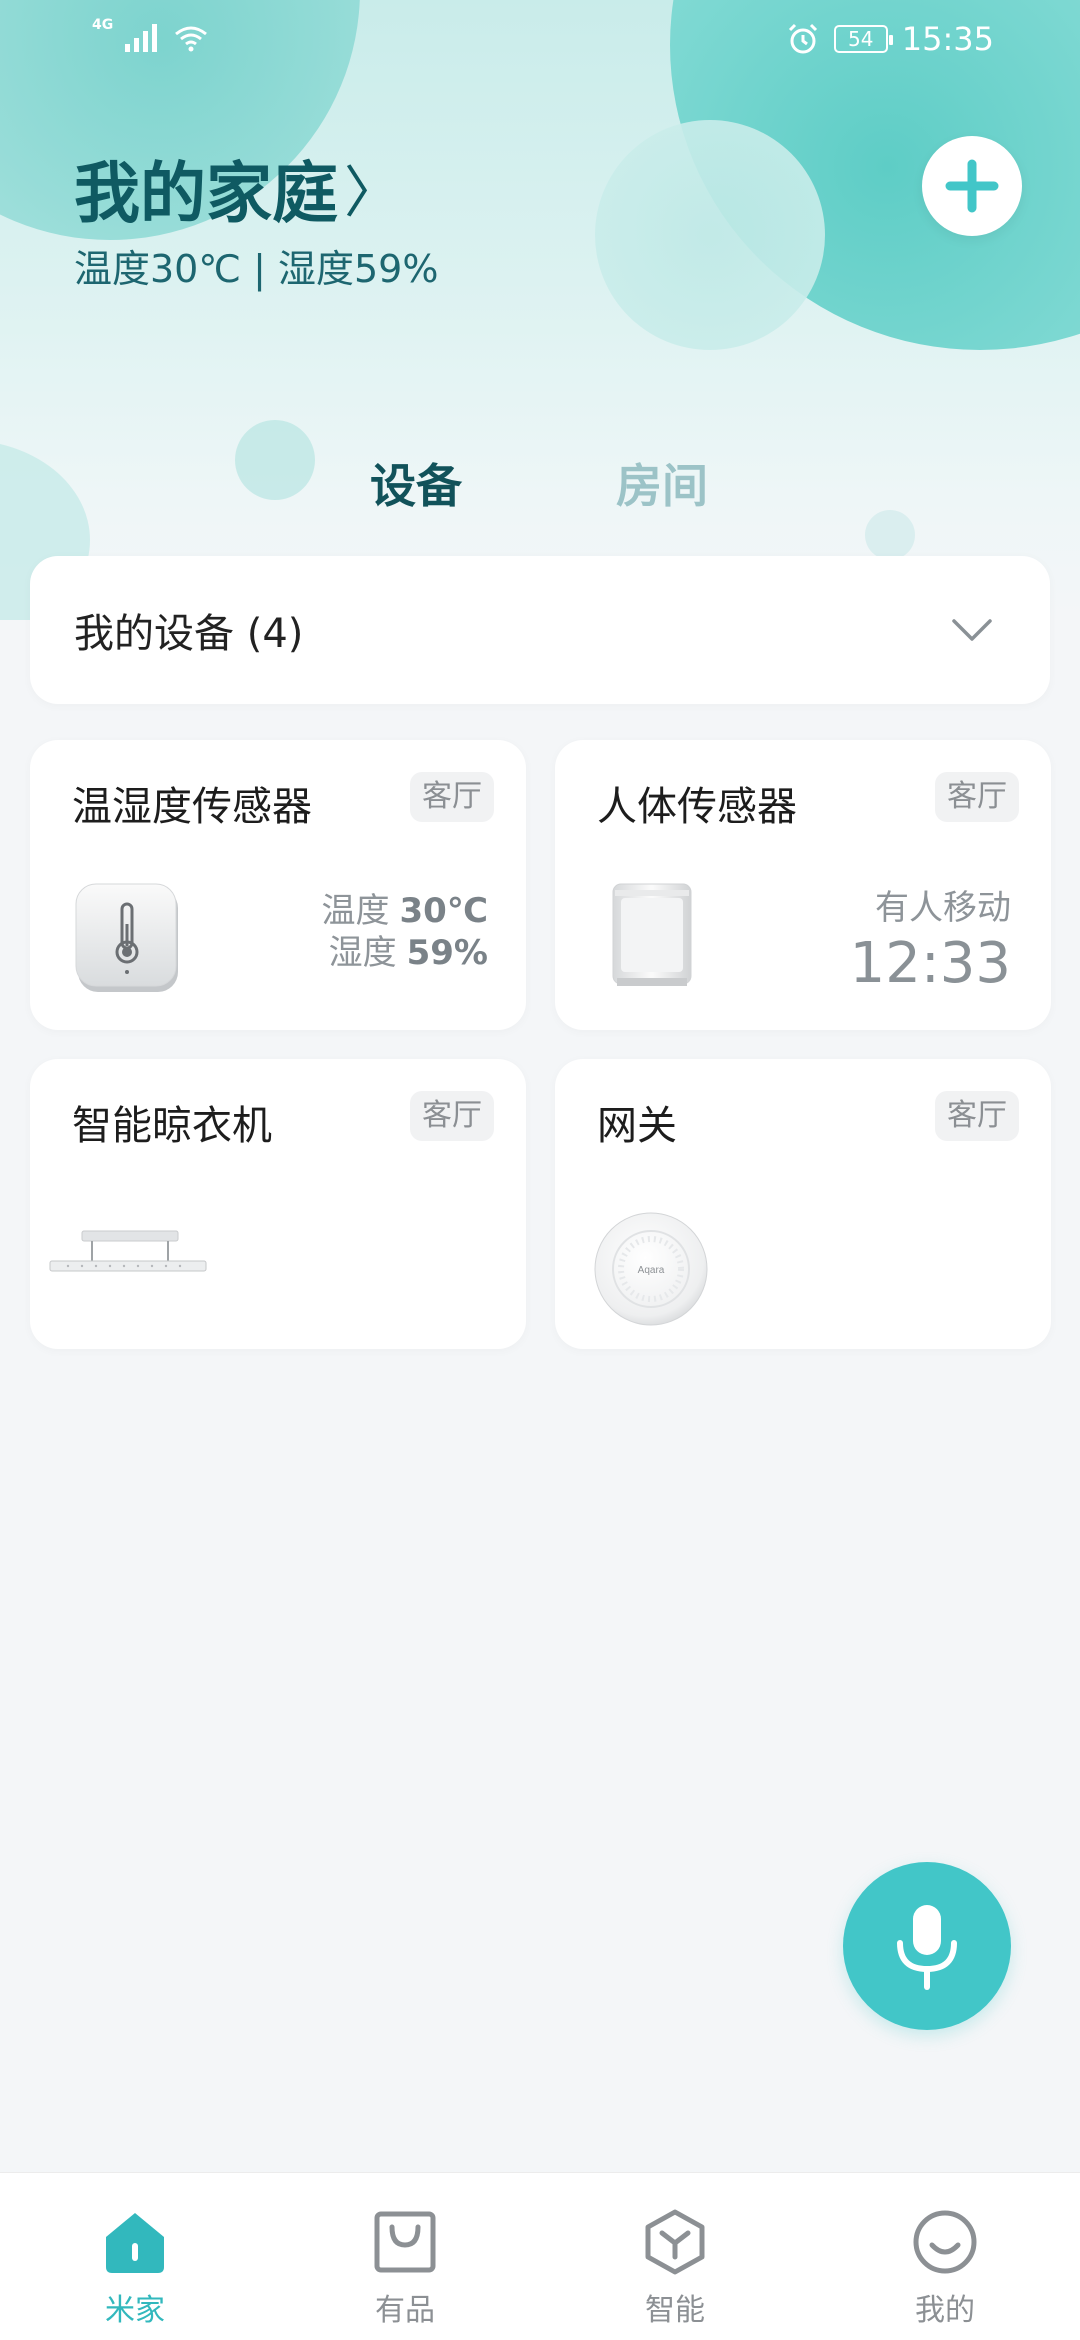 The height and width of the screenshot is (2340, 1080). Describe the element at coordinates (863, 39) in the screenshot. I see `battery-indicator: 54` at that location.